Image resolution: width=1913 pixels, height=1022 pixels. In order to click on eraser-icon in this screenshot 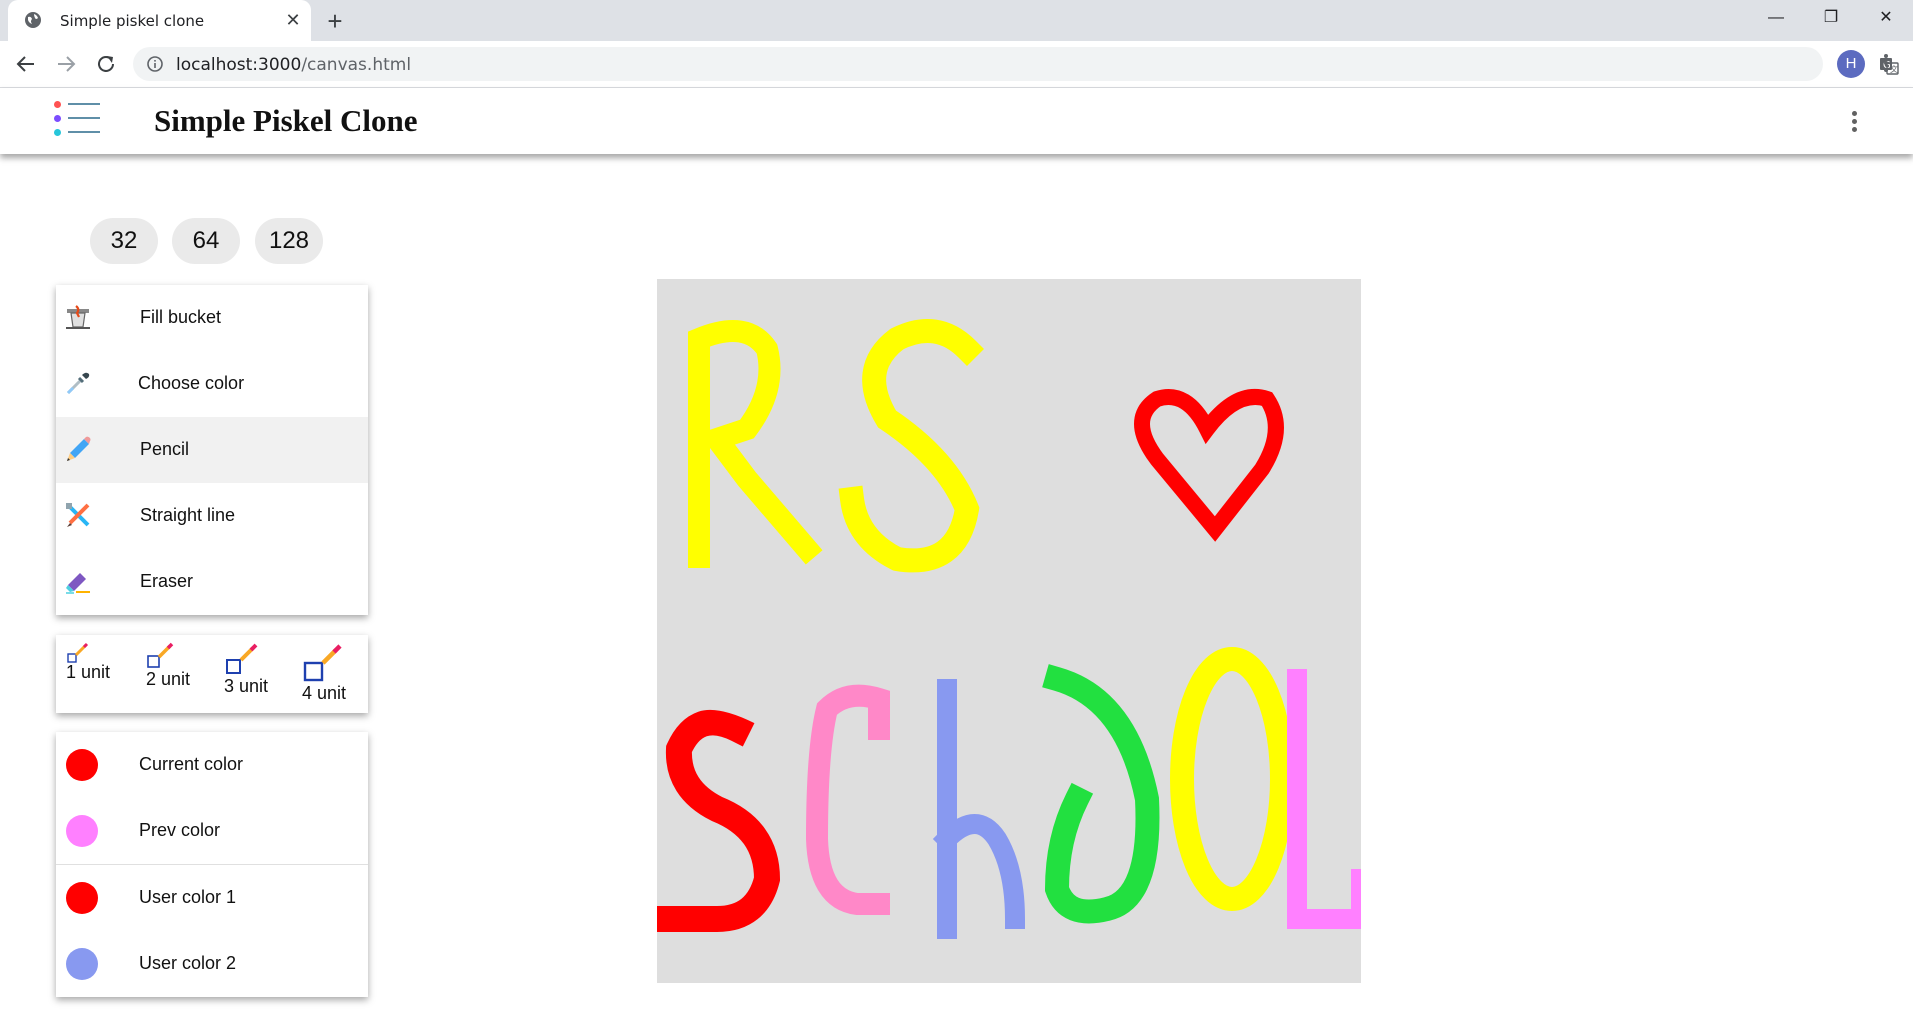, I will do `click(78, 583)`.